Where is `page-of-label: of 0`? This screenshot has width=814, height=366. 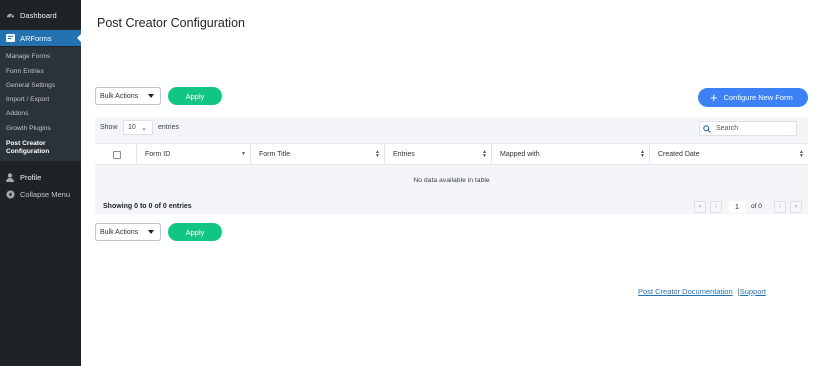 page-of-label: of 0 is located at coordinates (756, 206).